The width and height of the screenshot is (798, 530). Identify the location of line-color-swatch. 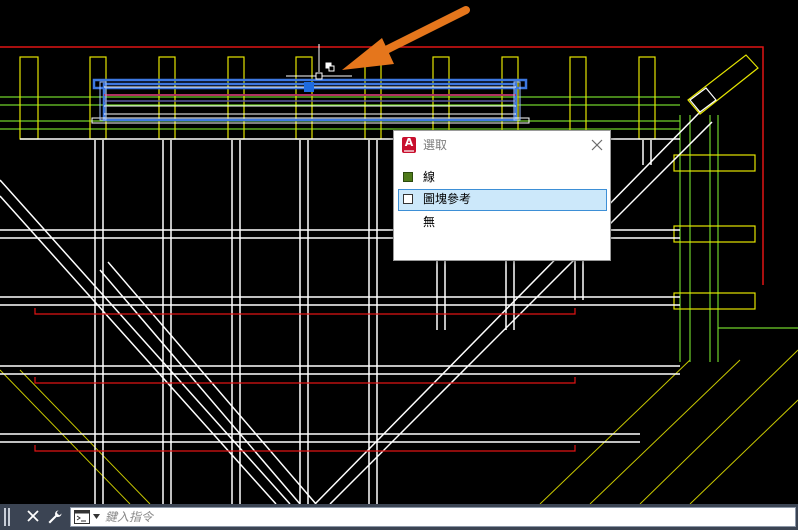
(408, 177).